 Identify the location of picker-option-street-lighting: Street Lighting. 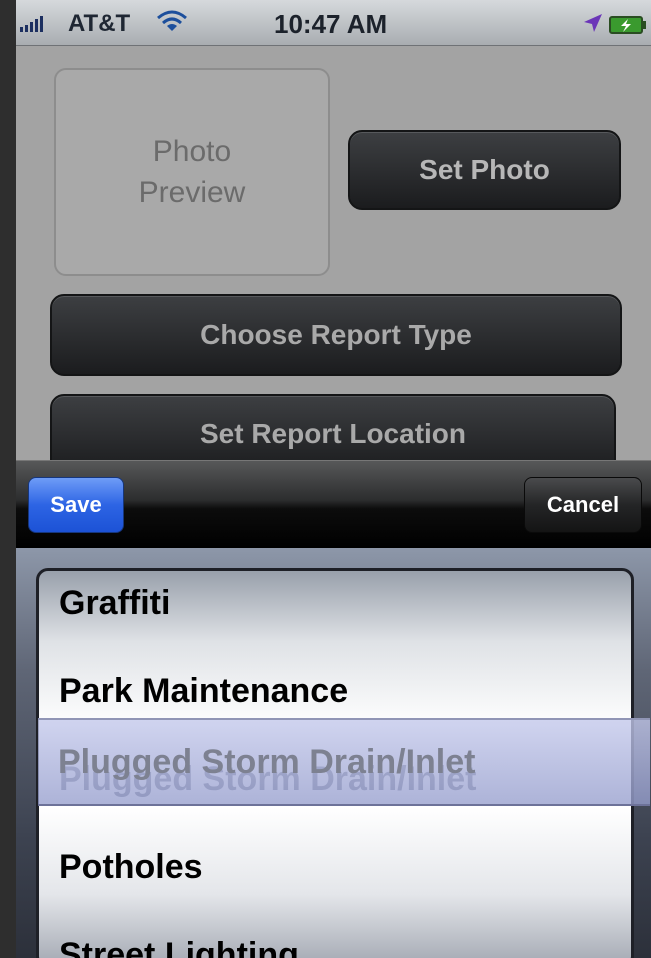
(335, 934).